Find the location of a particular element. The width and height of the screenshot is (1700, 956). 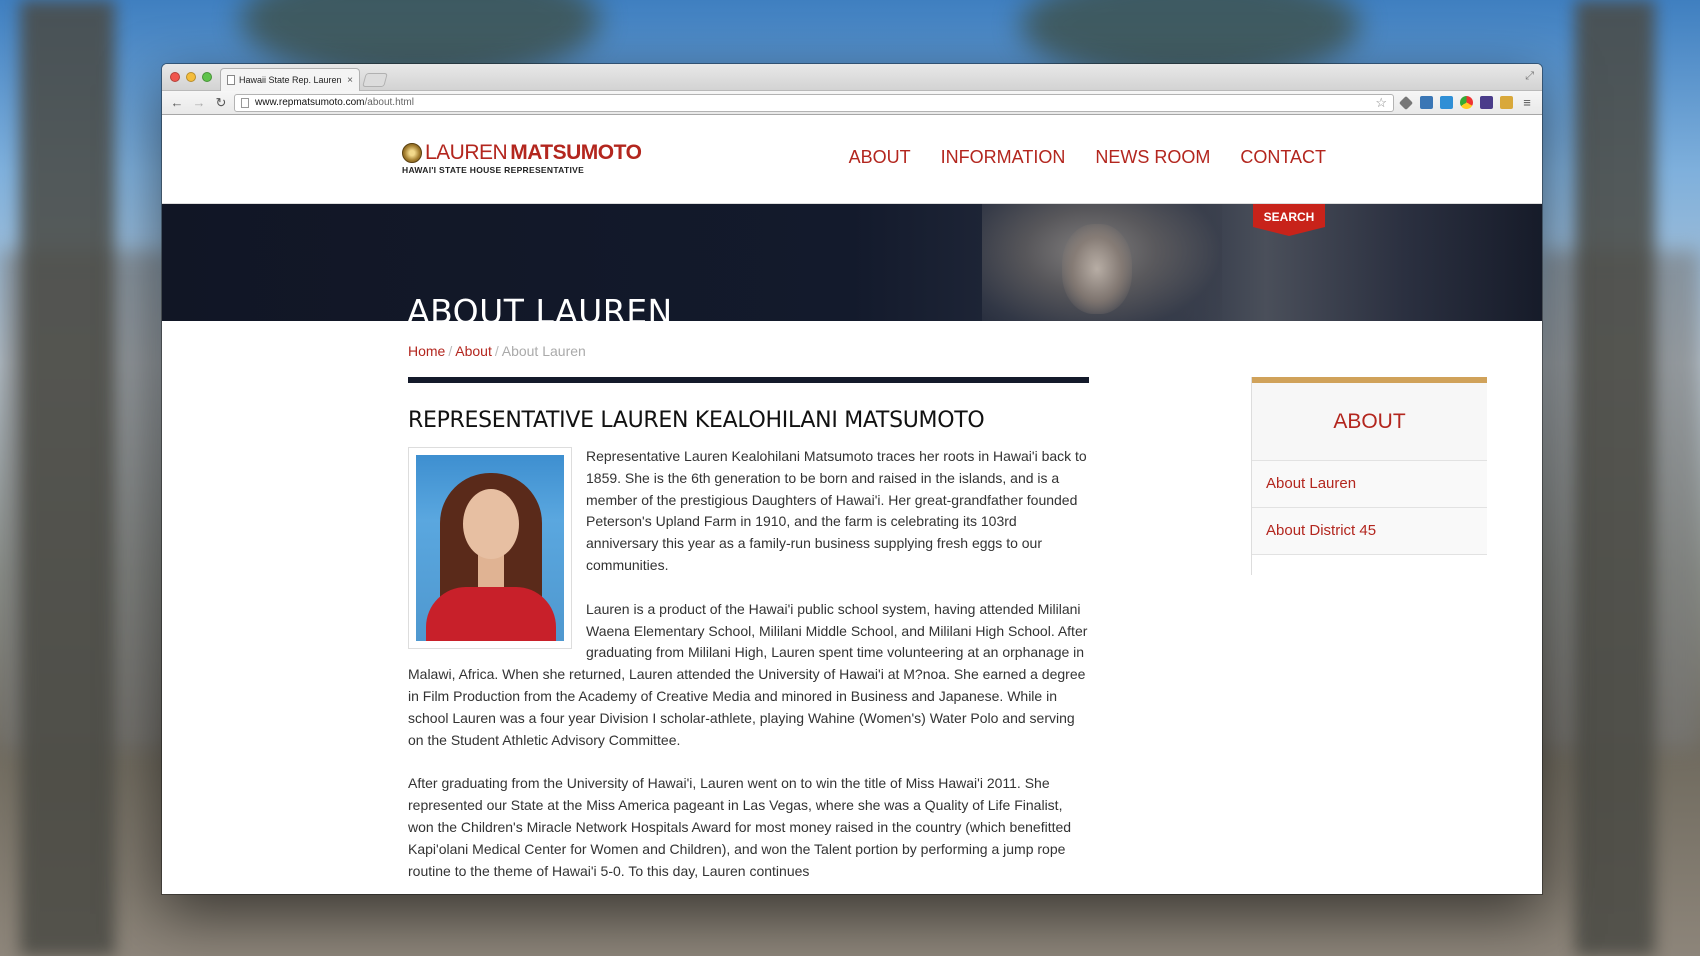

breadcrumb: Home / About / About Lauren is located at coordinates (497, 351).